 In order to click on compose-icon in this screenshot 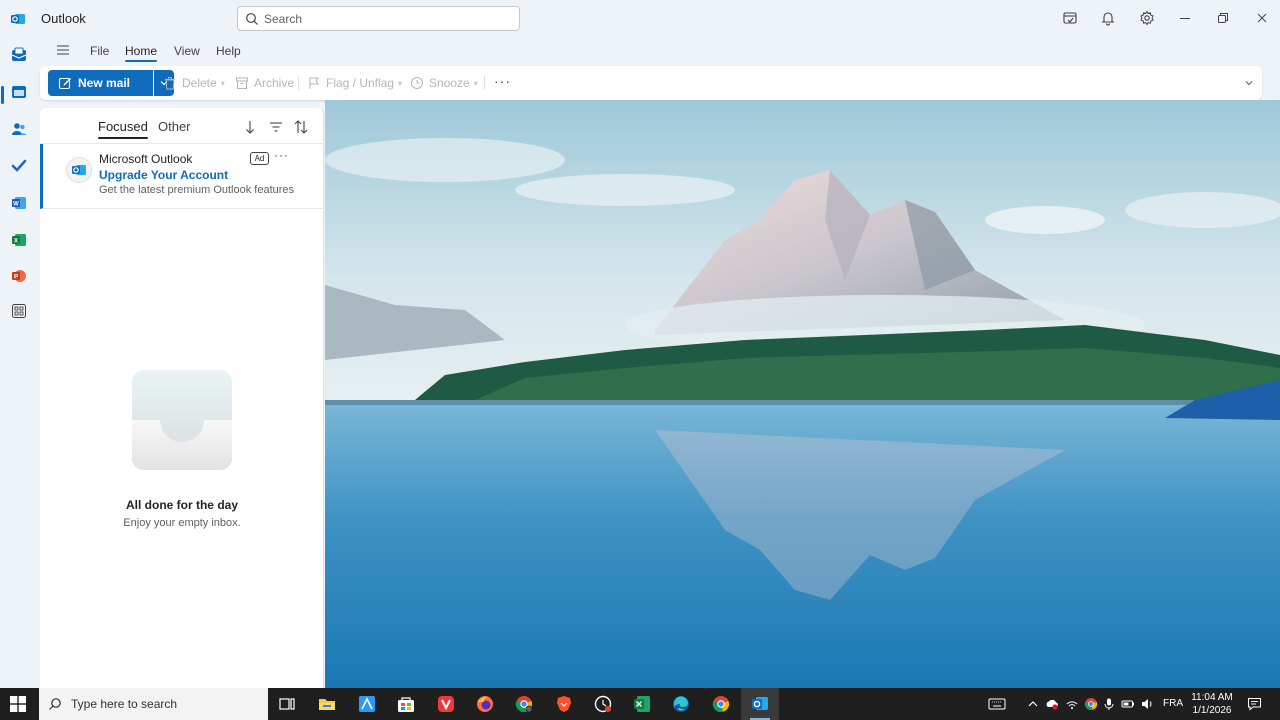, I will do `click(64, 83)`.